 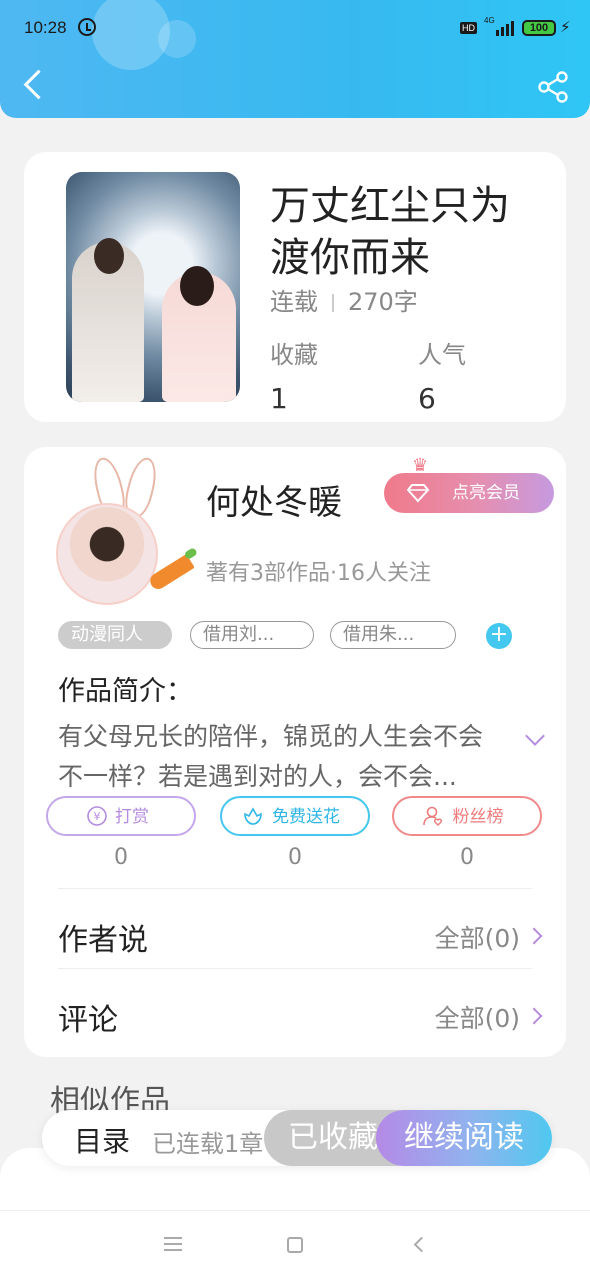 I want to click on comments-all: 全部(0), so click(x=477, y=1017).